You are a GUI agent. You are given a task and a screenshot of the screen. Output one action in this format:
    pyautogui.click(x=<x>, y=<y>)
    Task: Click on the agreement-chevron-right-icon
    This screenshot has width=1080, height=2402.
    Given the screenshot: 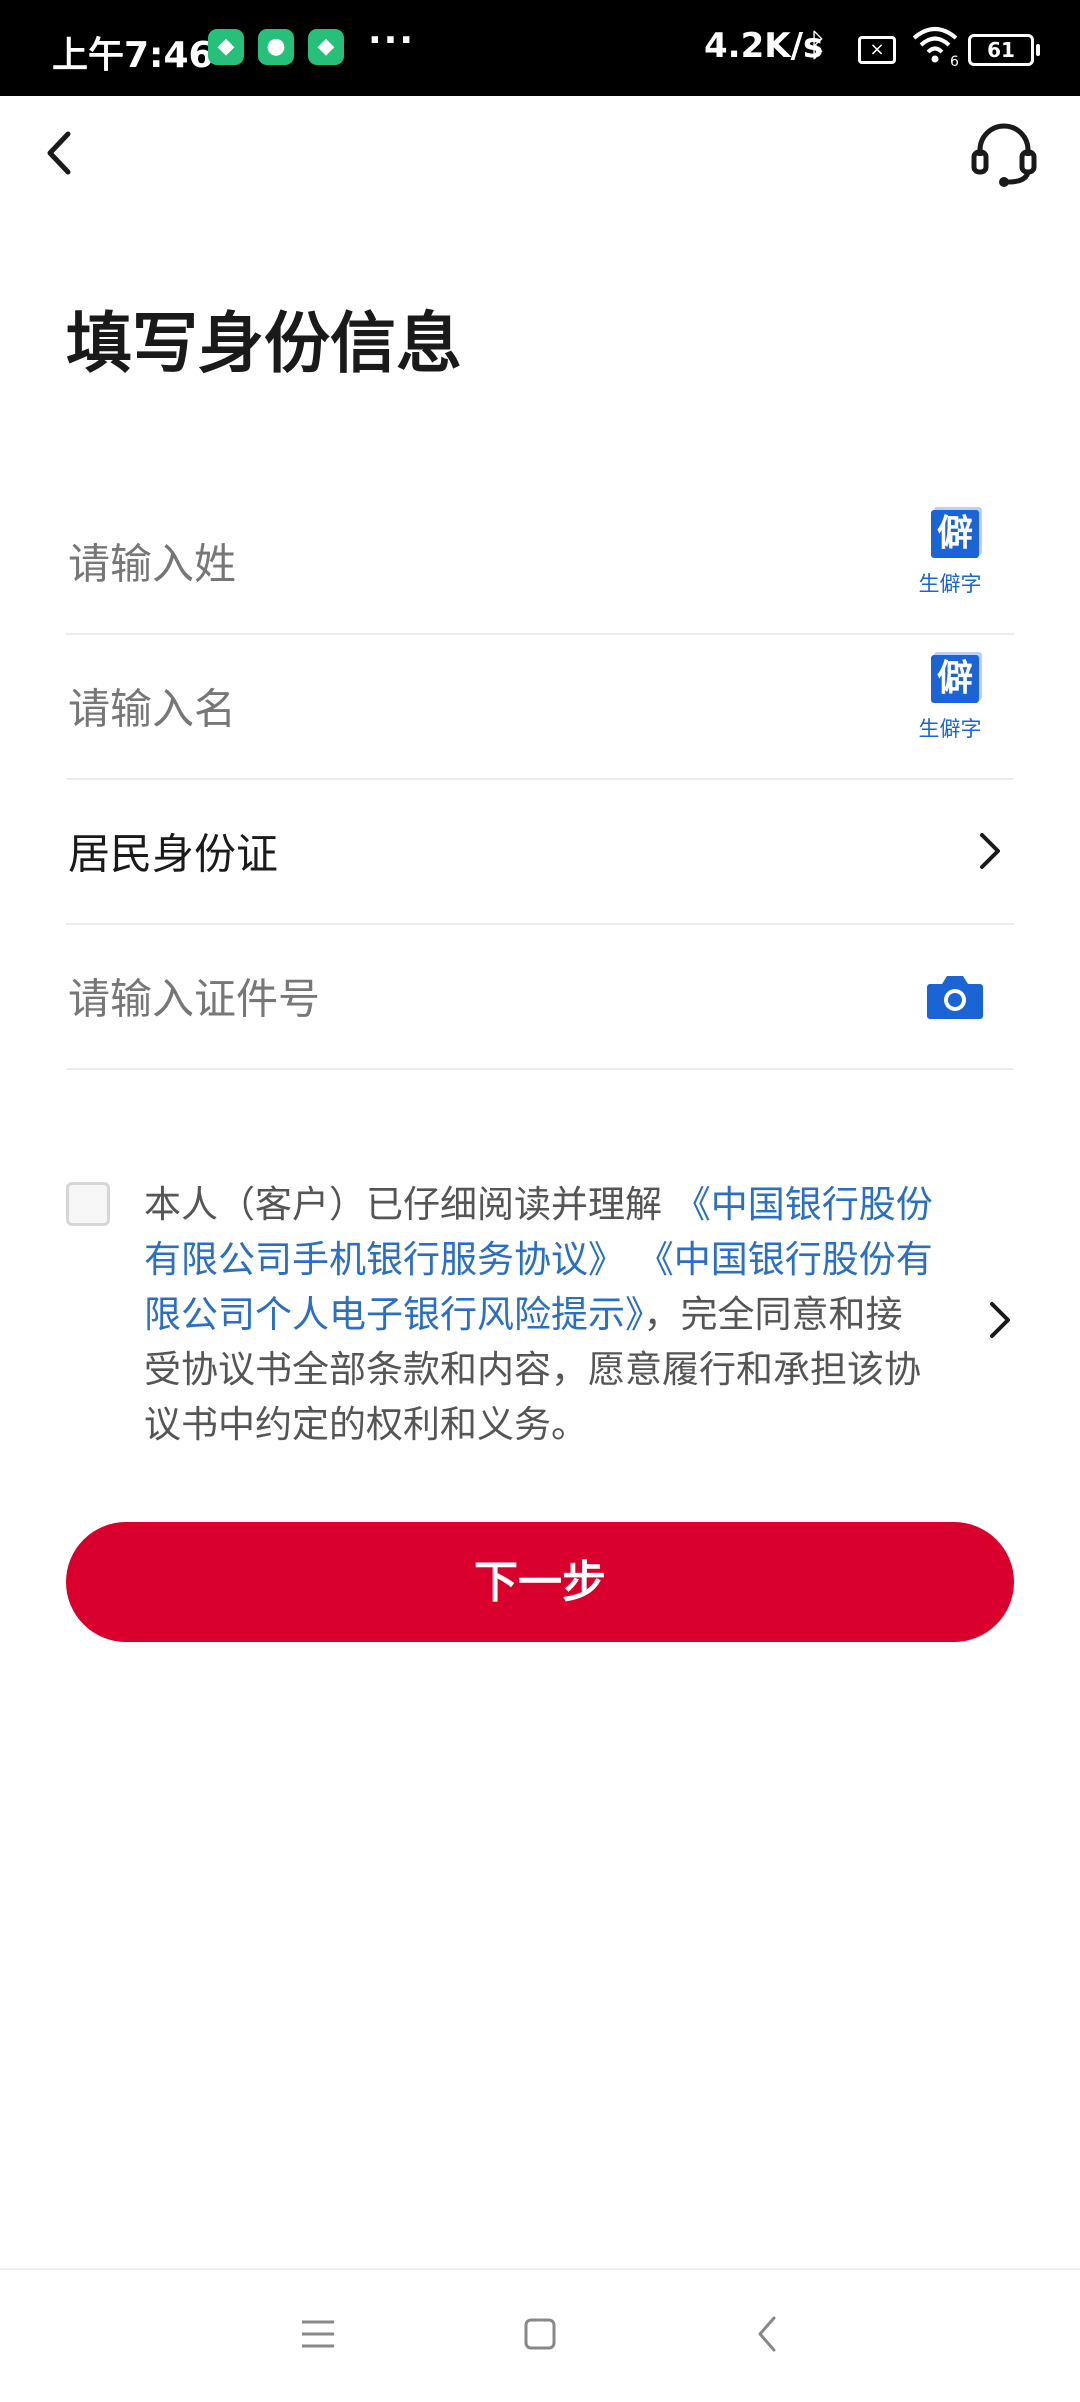 What is the action you would take?
    pyautogui.click(x=999, y=1320)
    